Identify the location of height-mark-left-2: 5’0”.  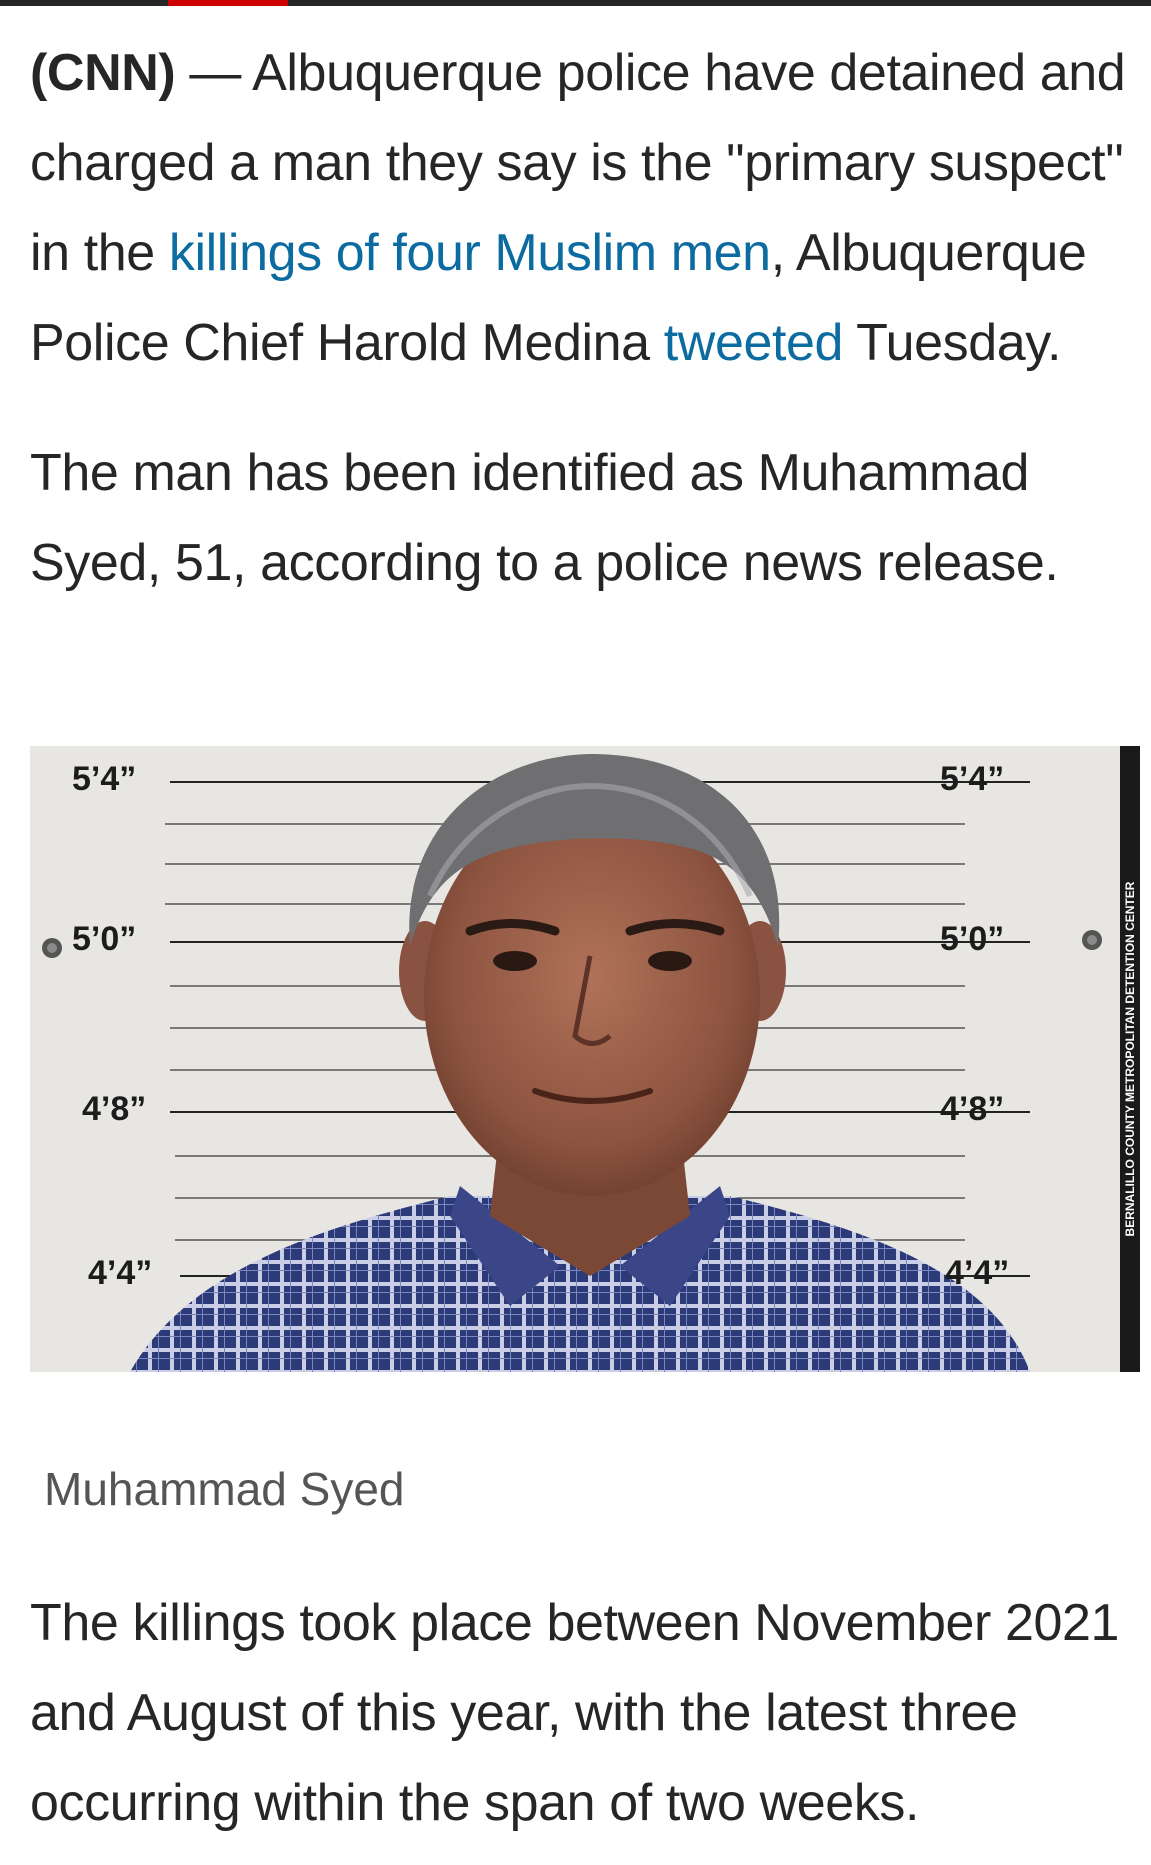
(104, 939).